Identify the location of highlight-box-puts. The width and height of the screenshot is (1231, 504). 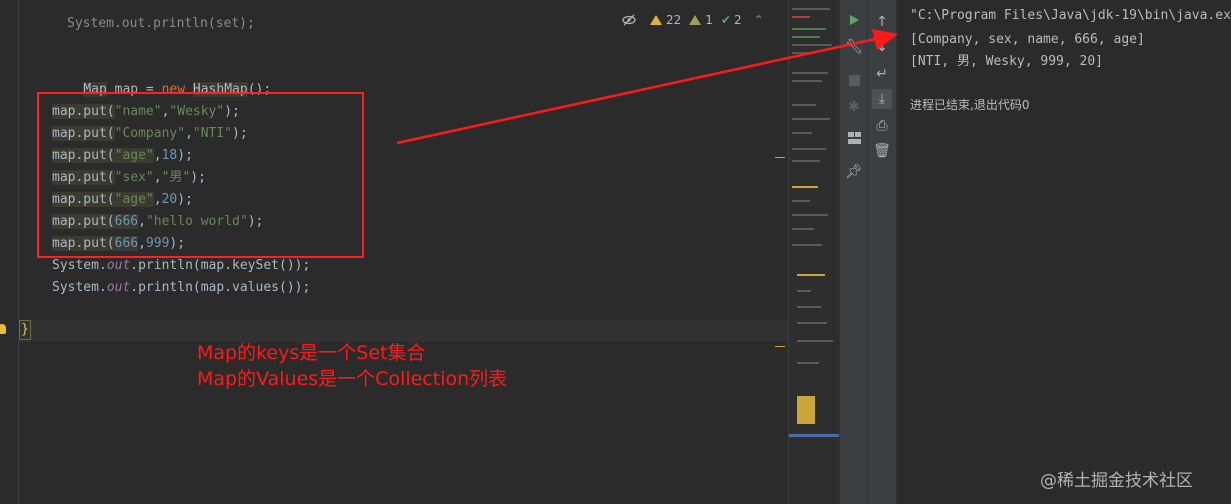
(200, 175).